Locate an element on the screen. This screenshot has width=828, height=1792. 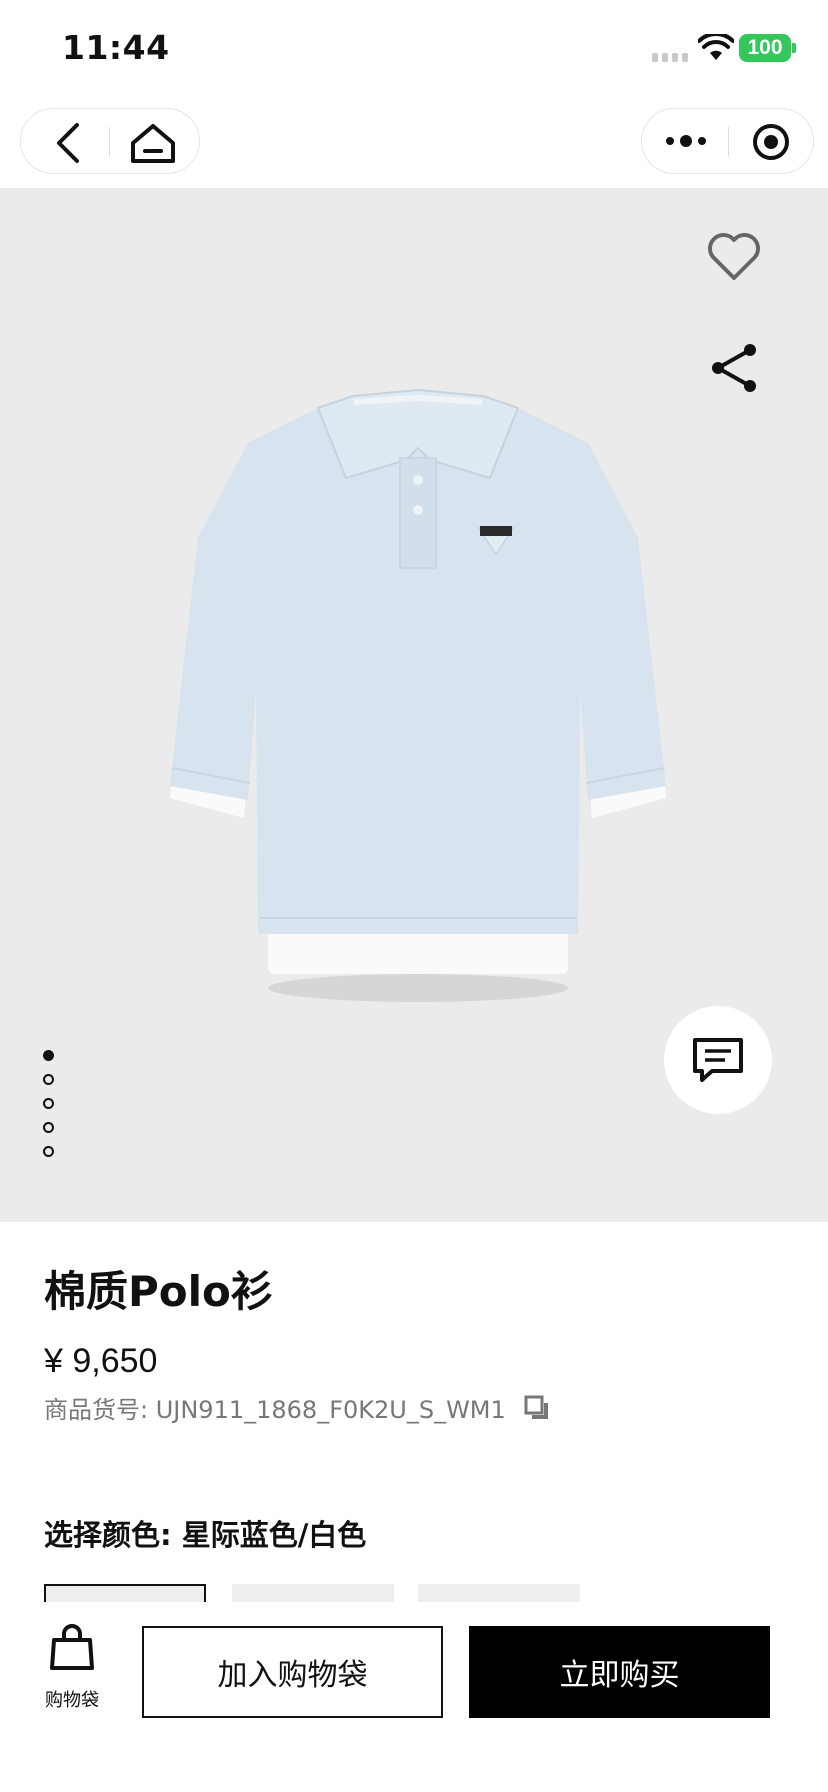
nav-capsule-left is located at coordinates (110, 141).